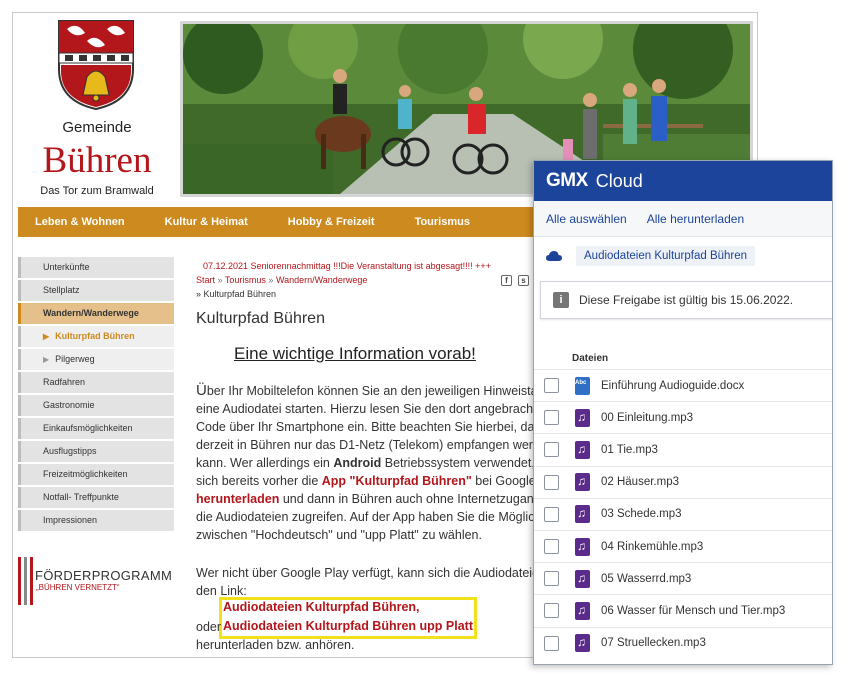 The image size is (850, 685). What do you see at coordinates (695, 219) in the screenshot?
I see `download-all-button: Alle herunterladen` at bounding box center [695, 219].